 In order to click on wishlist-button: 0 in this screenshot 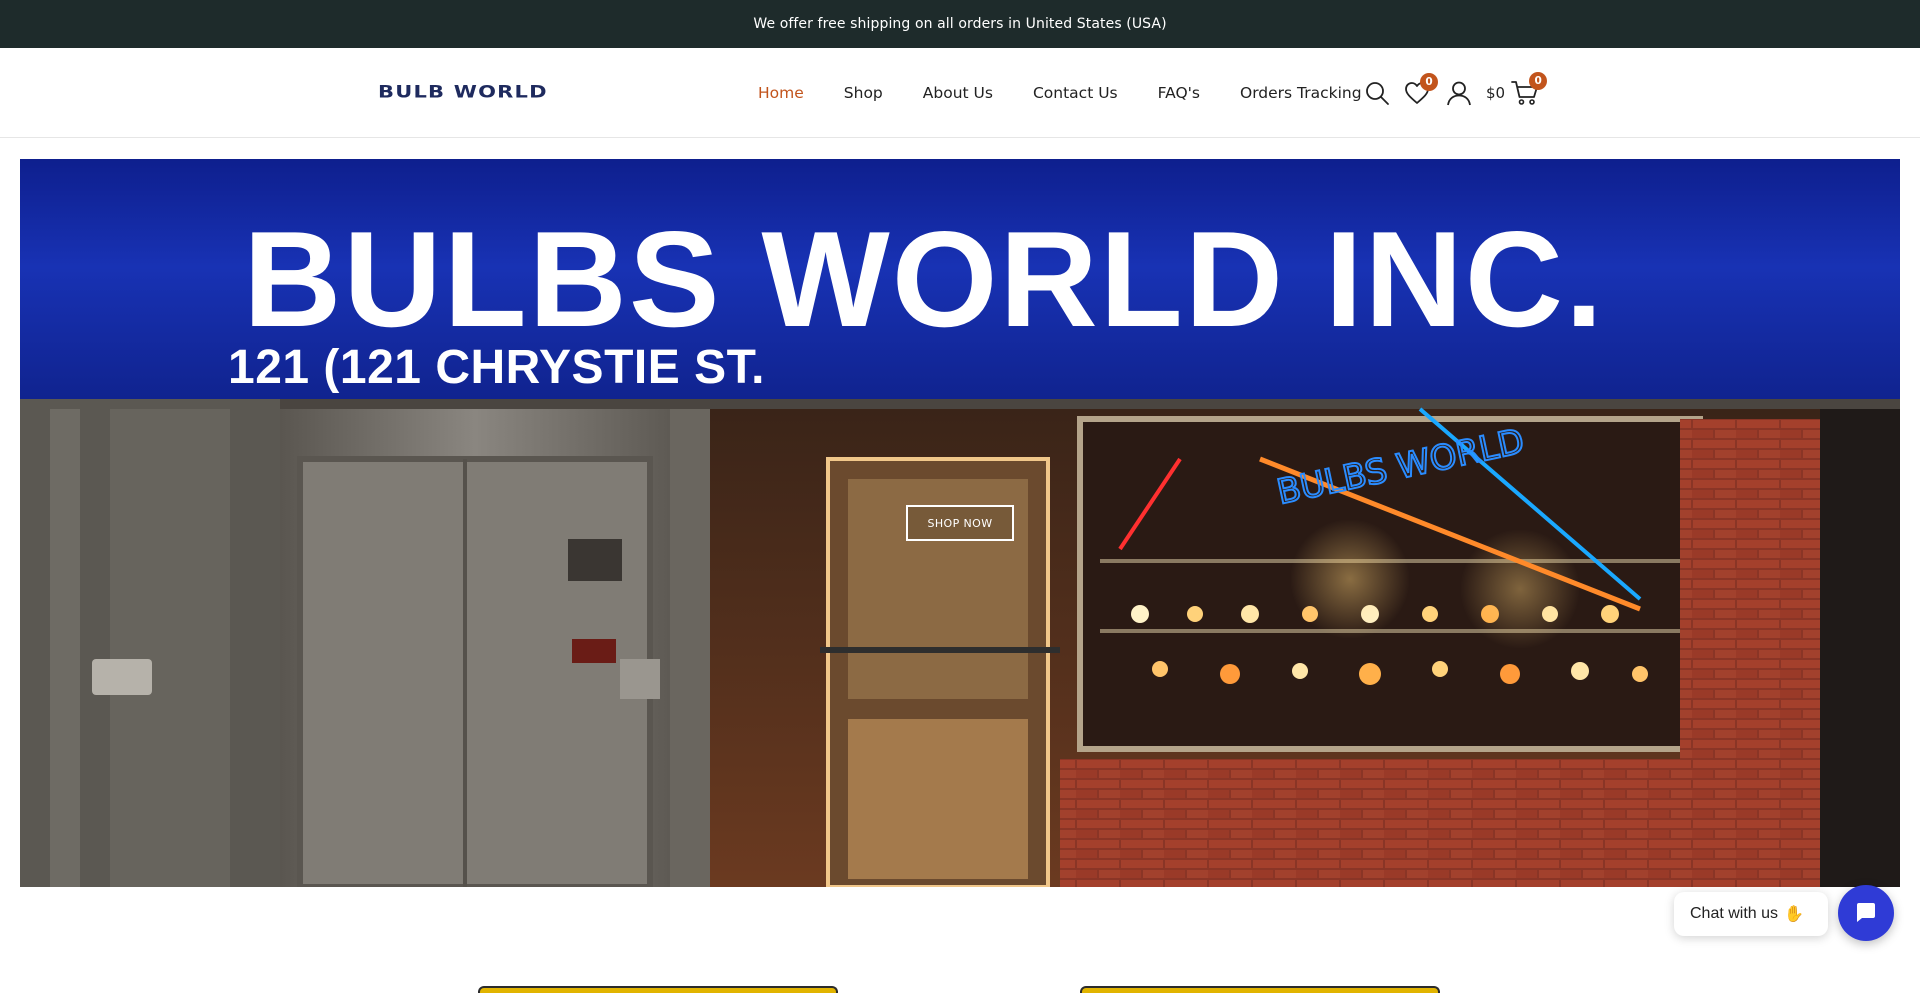, I will do `click(1421, 89)`.